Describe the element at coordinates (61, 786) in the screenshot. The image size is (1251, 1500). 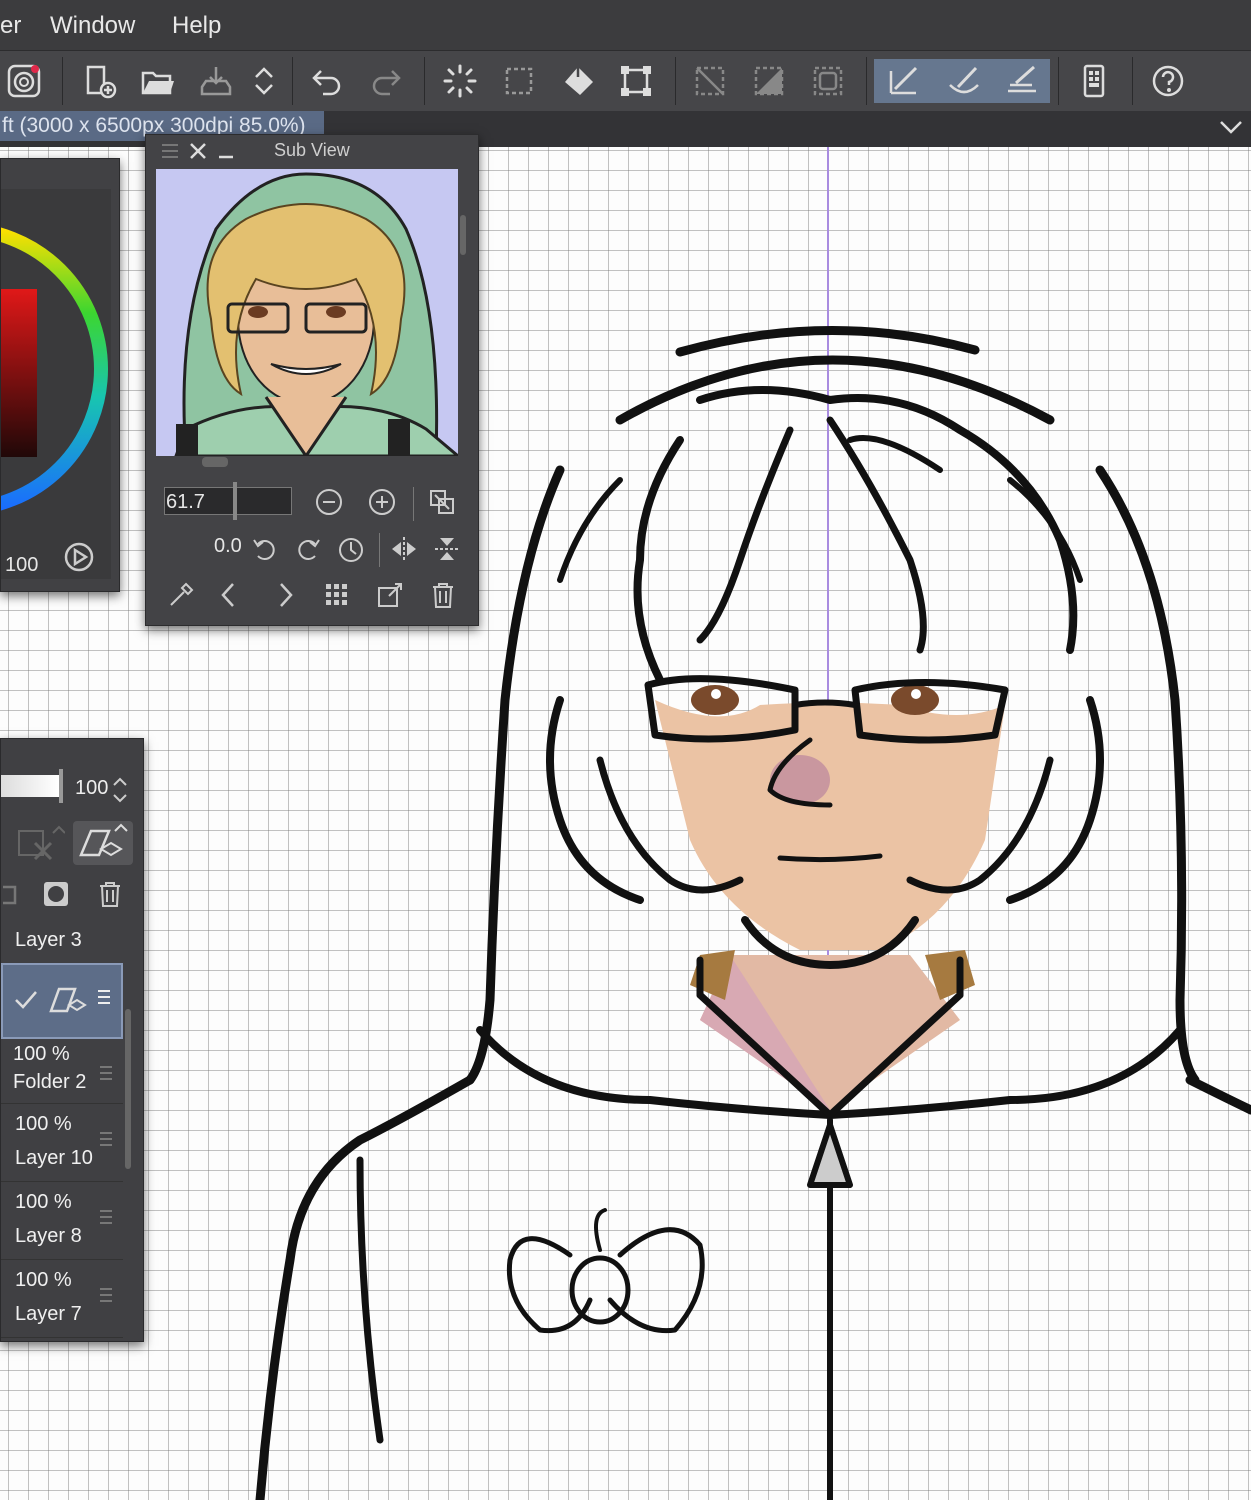
I see `opacity-slider-thumb` at that location.